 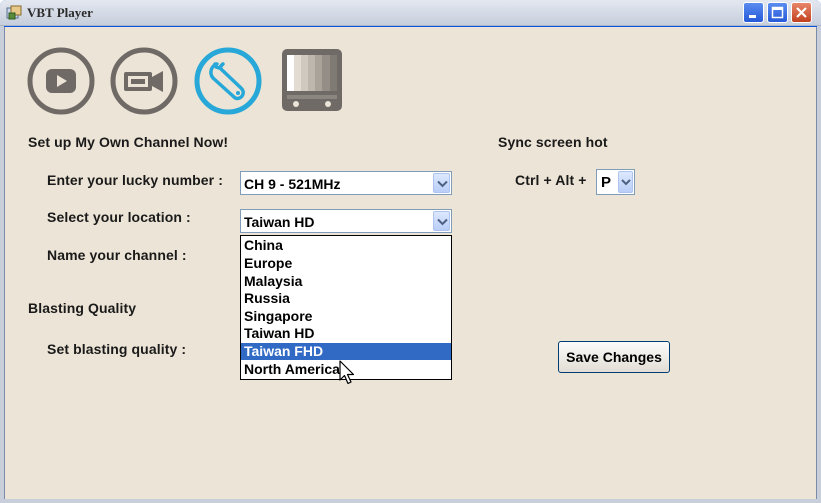 I want to click on app-icon, so click(x=14, y=12).